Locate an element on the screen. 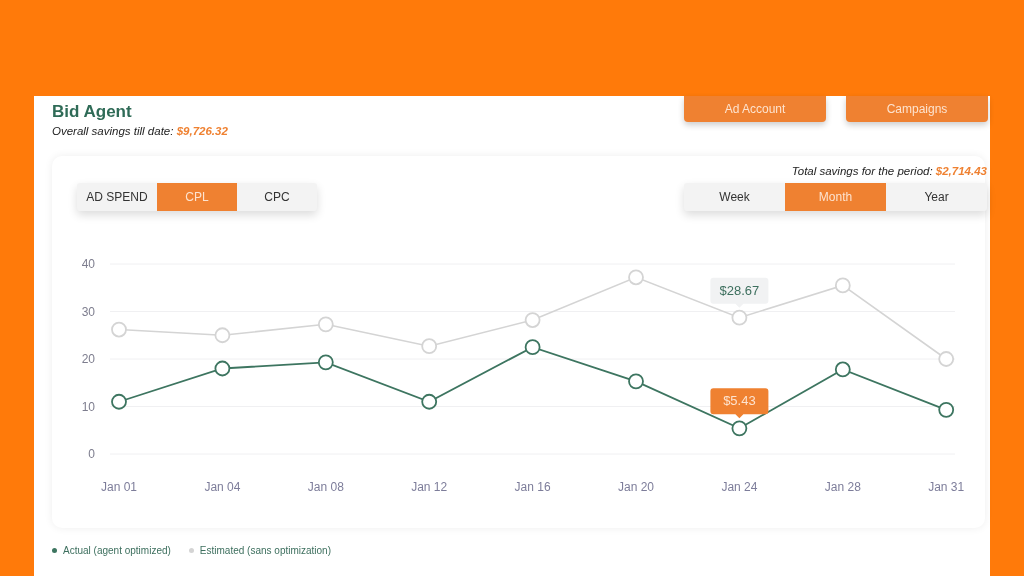  value-tooltip: $28.67 is located at coordinates (739, 292).